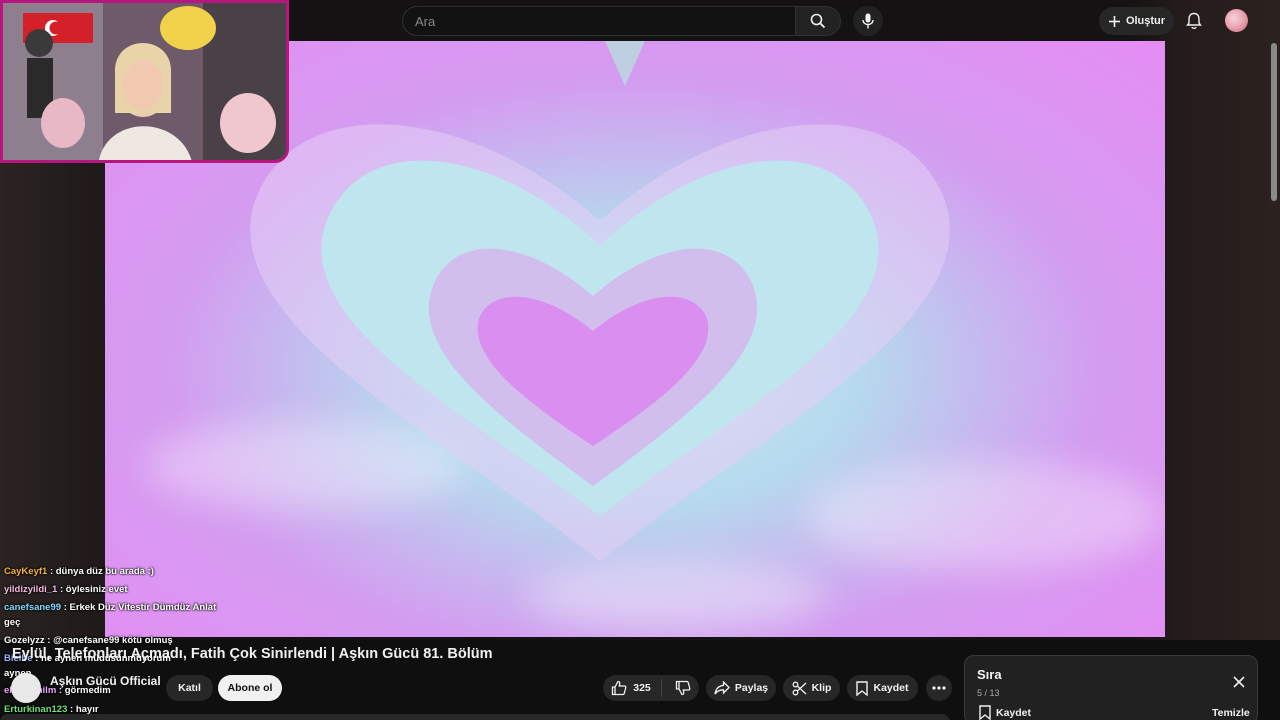 The height and width of the screenshot is (720, 1280). I want to click on more-horizontal-icon, so click(939, 688).